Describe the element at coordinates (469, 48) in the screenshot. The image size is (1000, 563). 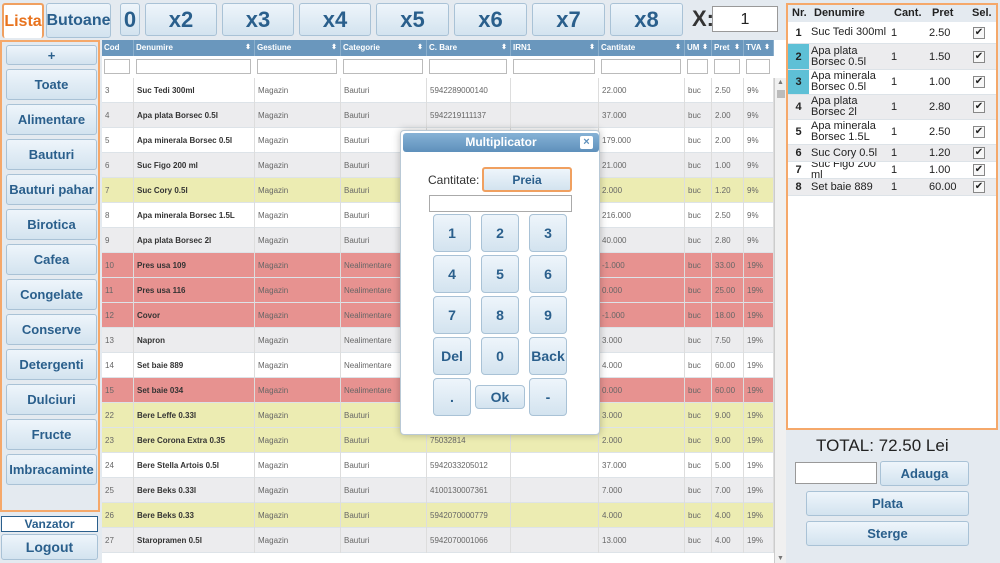
I see `grid-col-cbare: C. Bare ⬍` at that location.